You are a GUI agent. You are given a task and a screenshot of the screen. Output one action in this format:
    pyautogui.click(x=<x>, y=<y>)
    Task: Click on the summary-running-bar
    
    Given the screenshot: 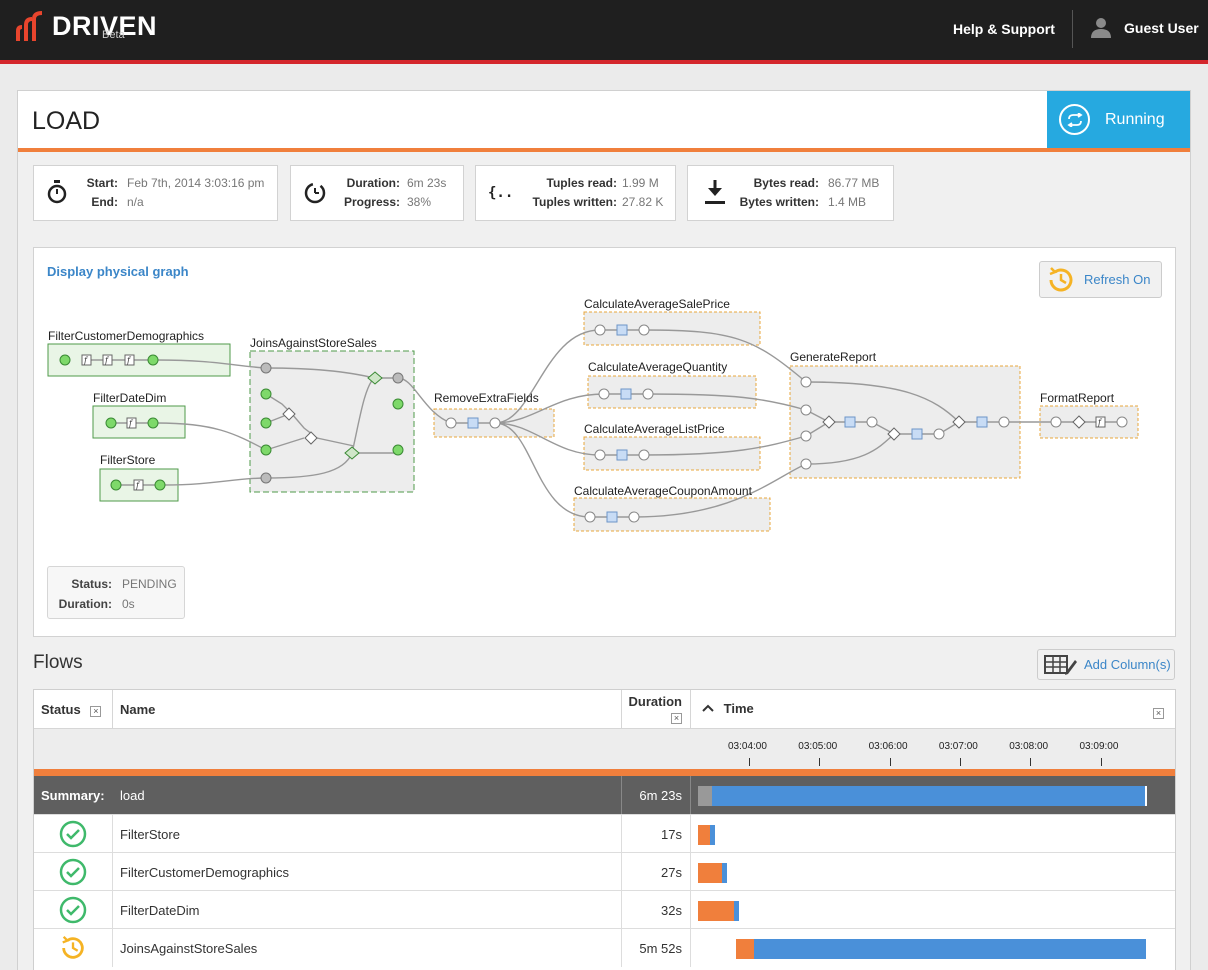 What is the action you would take?
    pyautogui.click(x=929, y=796)
    